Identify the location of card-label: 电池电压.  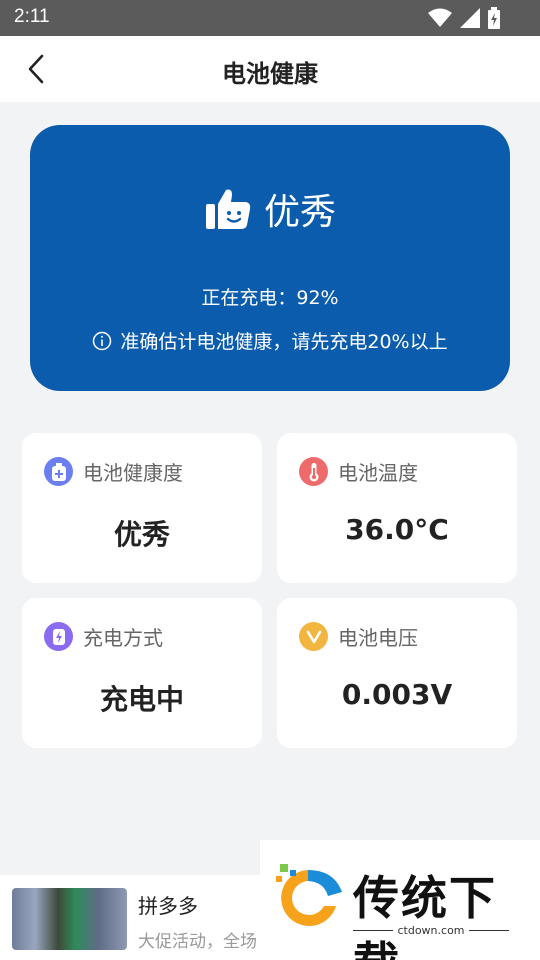
(378, 638).